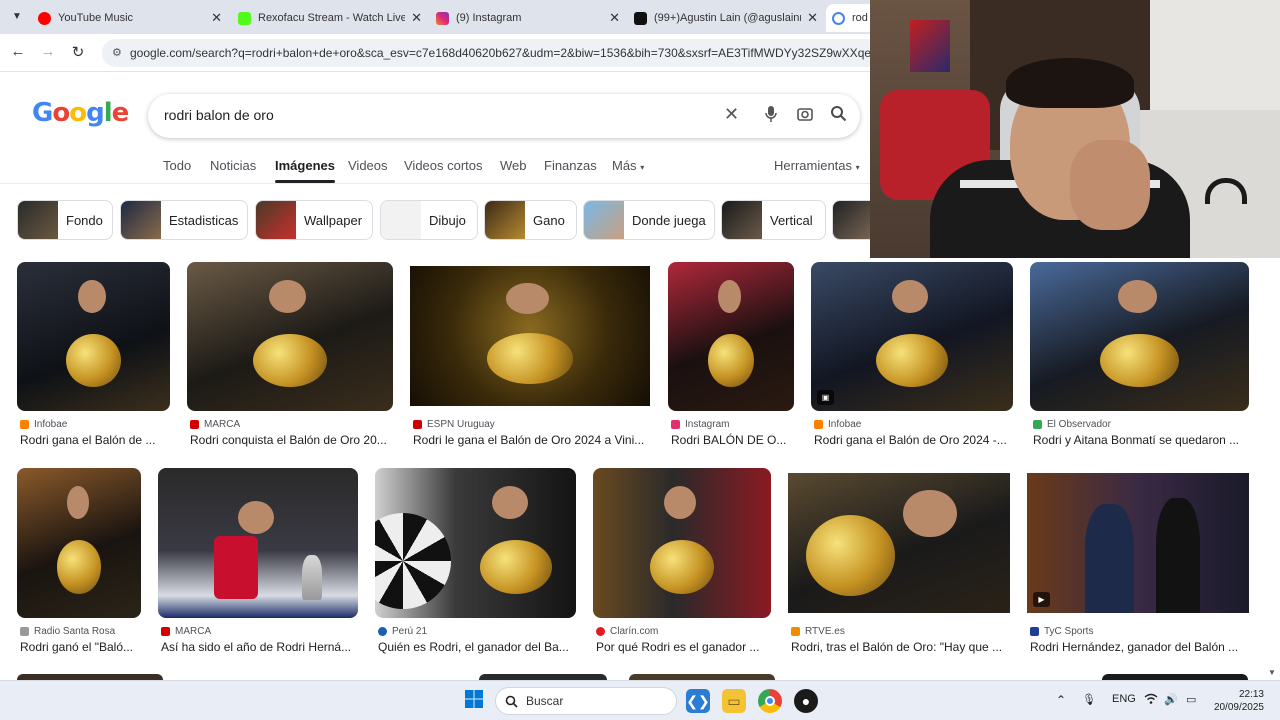  What do you see at coordinates (429, 220) in the screenshot?
I see `chip-dibujo: Dibujo` at bounding box center [429, 220].